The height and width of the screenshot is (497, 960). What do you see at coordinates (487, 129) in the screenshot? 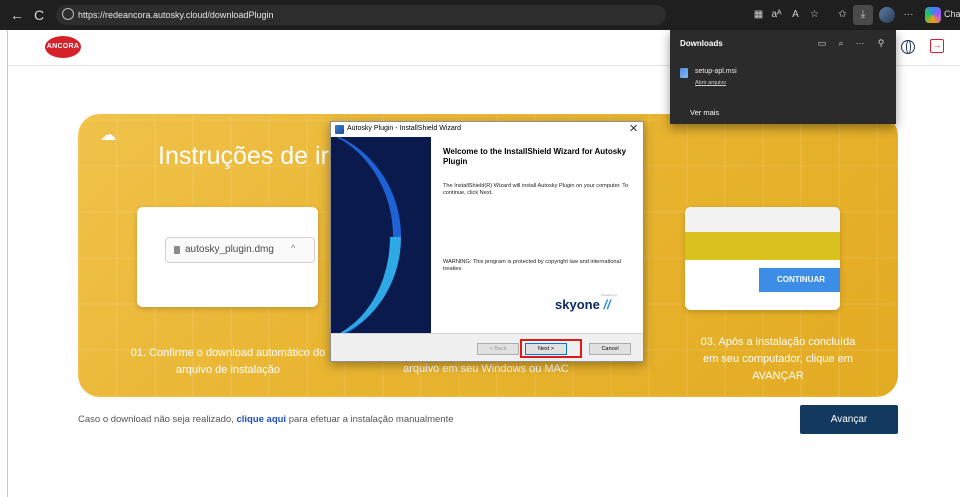
I see `dialog-titlebar: Autosky Plugin - InstallShield Wizard ✕` at bounding box center [487, 129].